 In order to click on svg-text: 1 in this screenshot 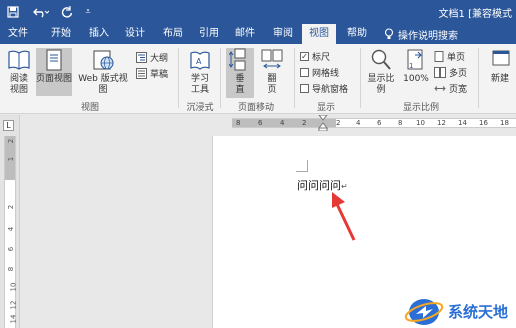, I will do `click(411, 66)`.